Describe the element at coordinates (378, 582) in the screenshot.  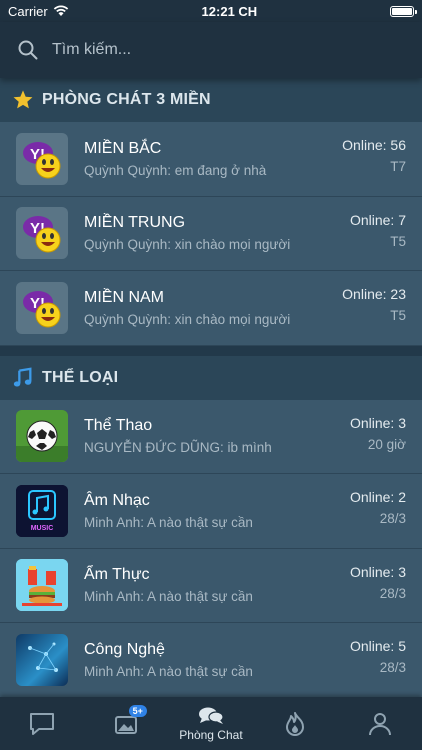
I see `room-meta: Online: 3 28/3` at that location.